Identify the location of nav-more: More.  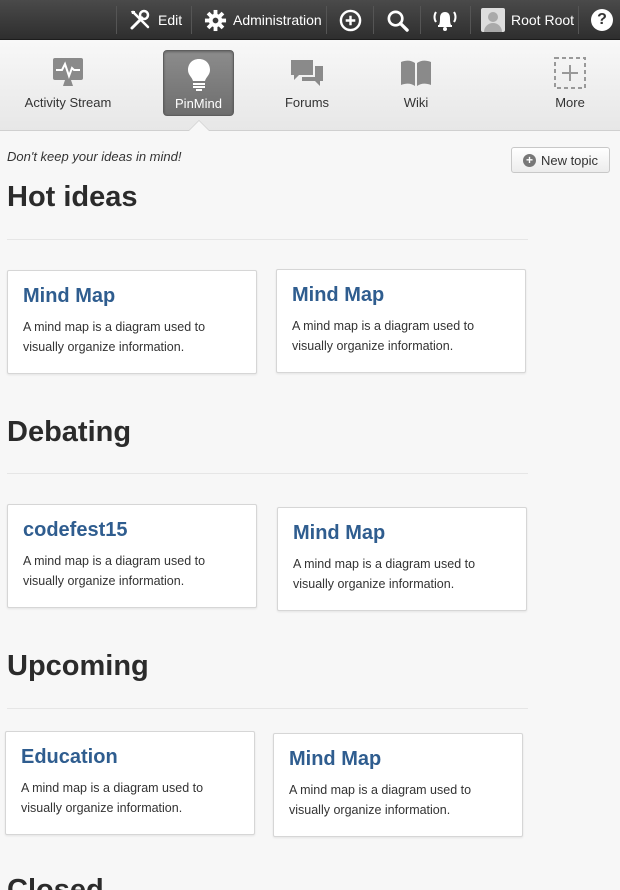
(570, 83).